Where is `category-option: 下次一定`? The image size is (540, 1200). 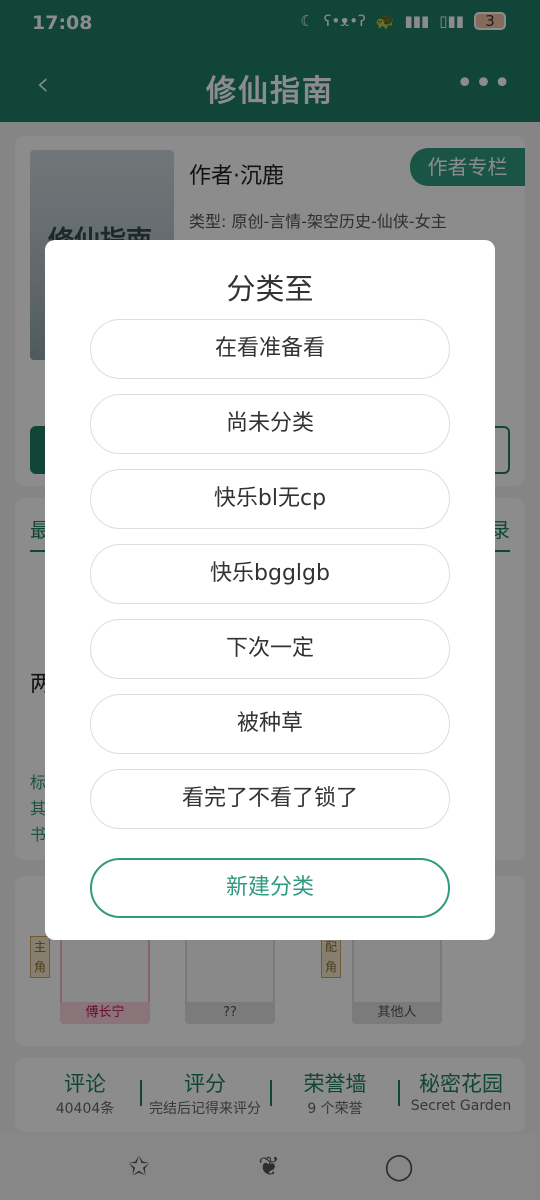 category-option: 下次一定 is located at coordinates (270, 649).